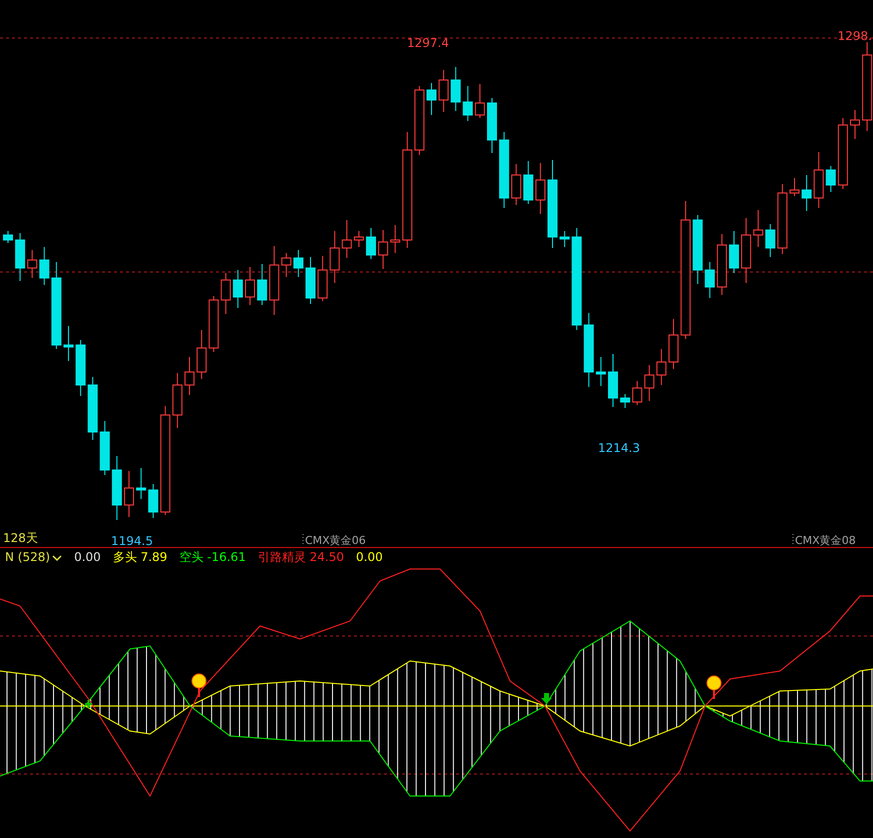 Image resolution: width=873 pixels, height=838 pixels. Describe the element at coordinates (428, 43) in the screenshot. I see `price-label: 1297.4` at that location.